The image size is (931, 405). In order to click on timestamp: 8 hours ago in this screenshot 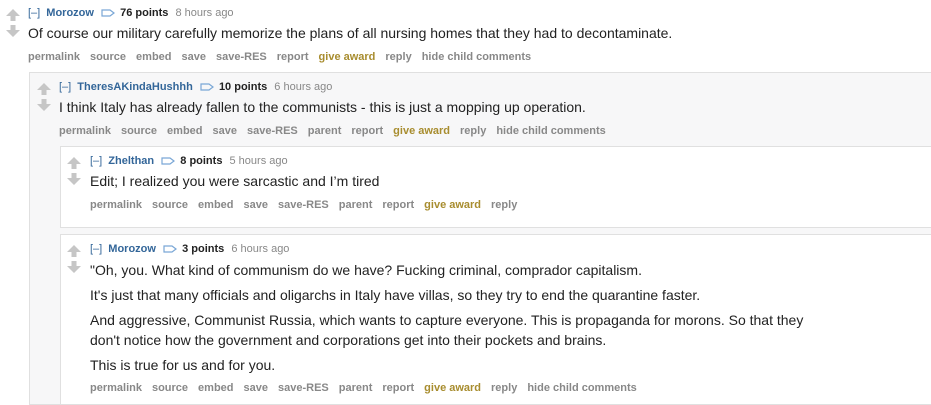, I will do `click(204, 13)`.